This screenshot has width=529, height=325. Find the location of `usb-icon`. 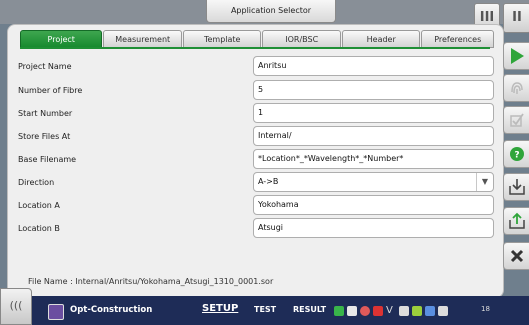

usb-icon is located at coordinates (378, 311).